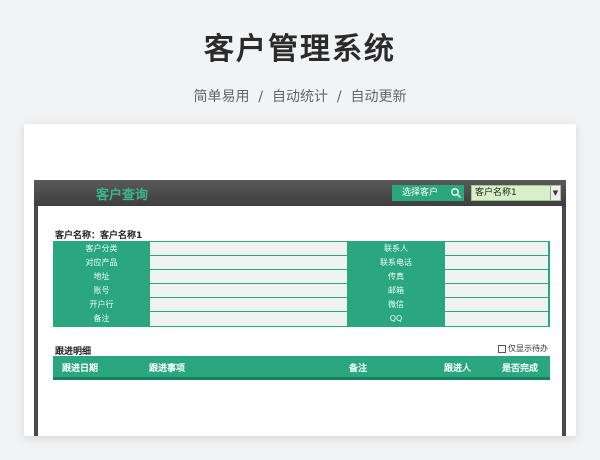  I want to click on info-label: 微信, so click(396, 305).